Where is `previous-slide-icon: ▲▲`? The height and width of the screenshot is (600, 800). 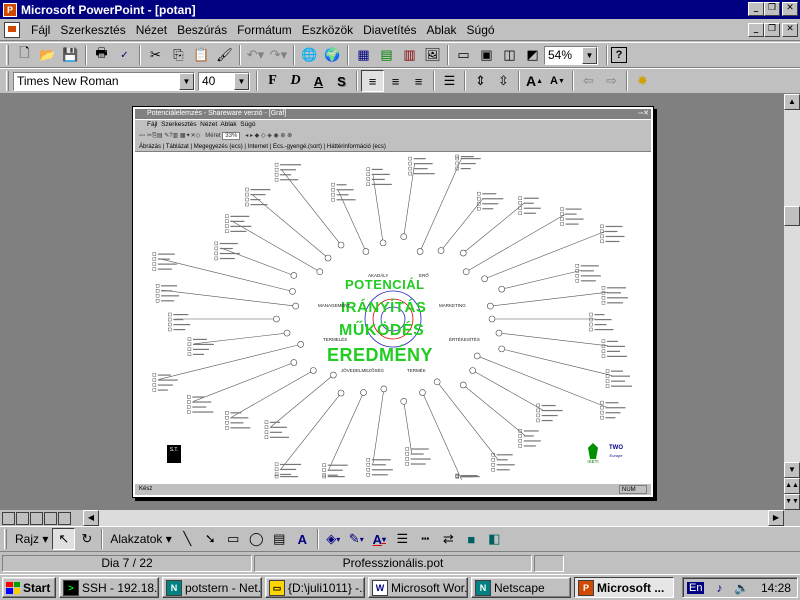
previous-slide-icon: ▲▲ is located at coordinates (792, 486).